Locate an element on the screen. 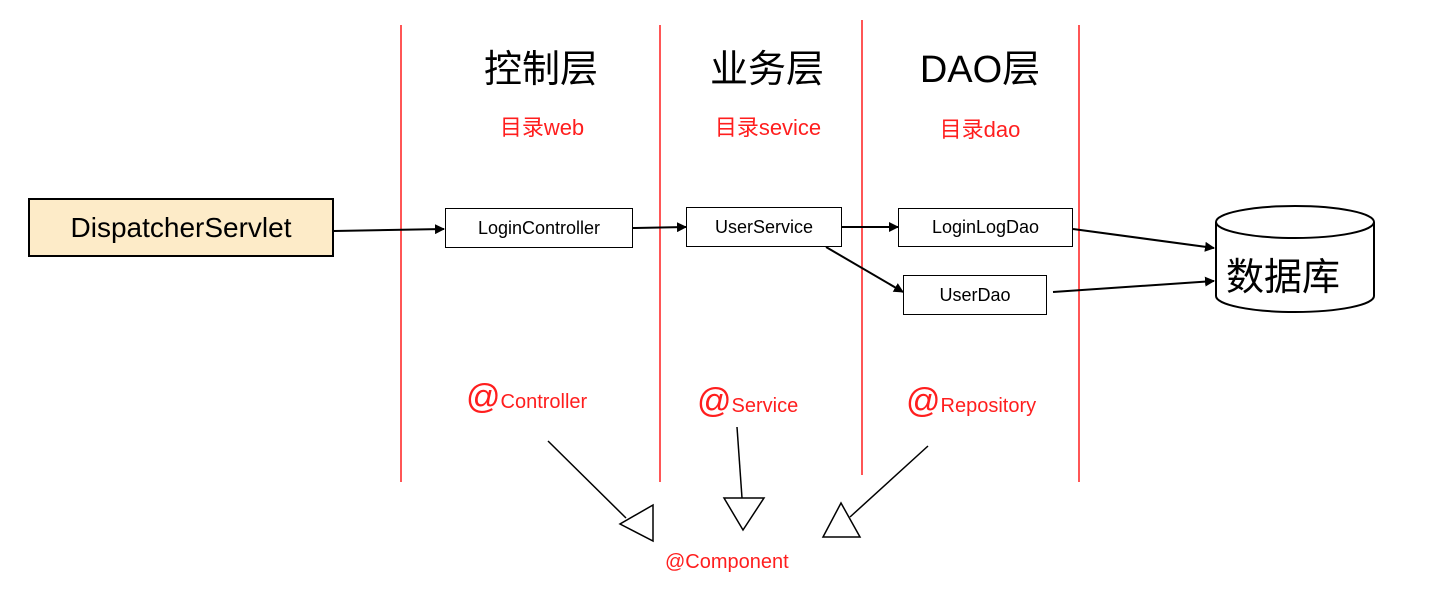 The width and height of the screenshot is (1444, 590). dispatcher-servlet-box: DispatcherServlet is located at coordinates (181, 227).